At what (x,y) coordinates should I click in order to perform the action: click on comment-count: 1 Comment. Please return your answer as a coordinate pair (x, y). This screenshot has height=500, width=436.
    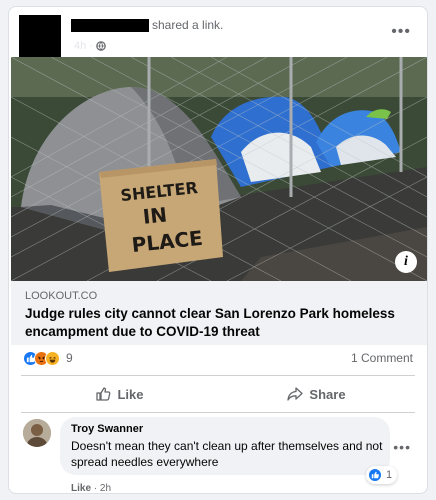
    Looking at the image, I should click on (382, 358).